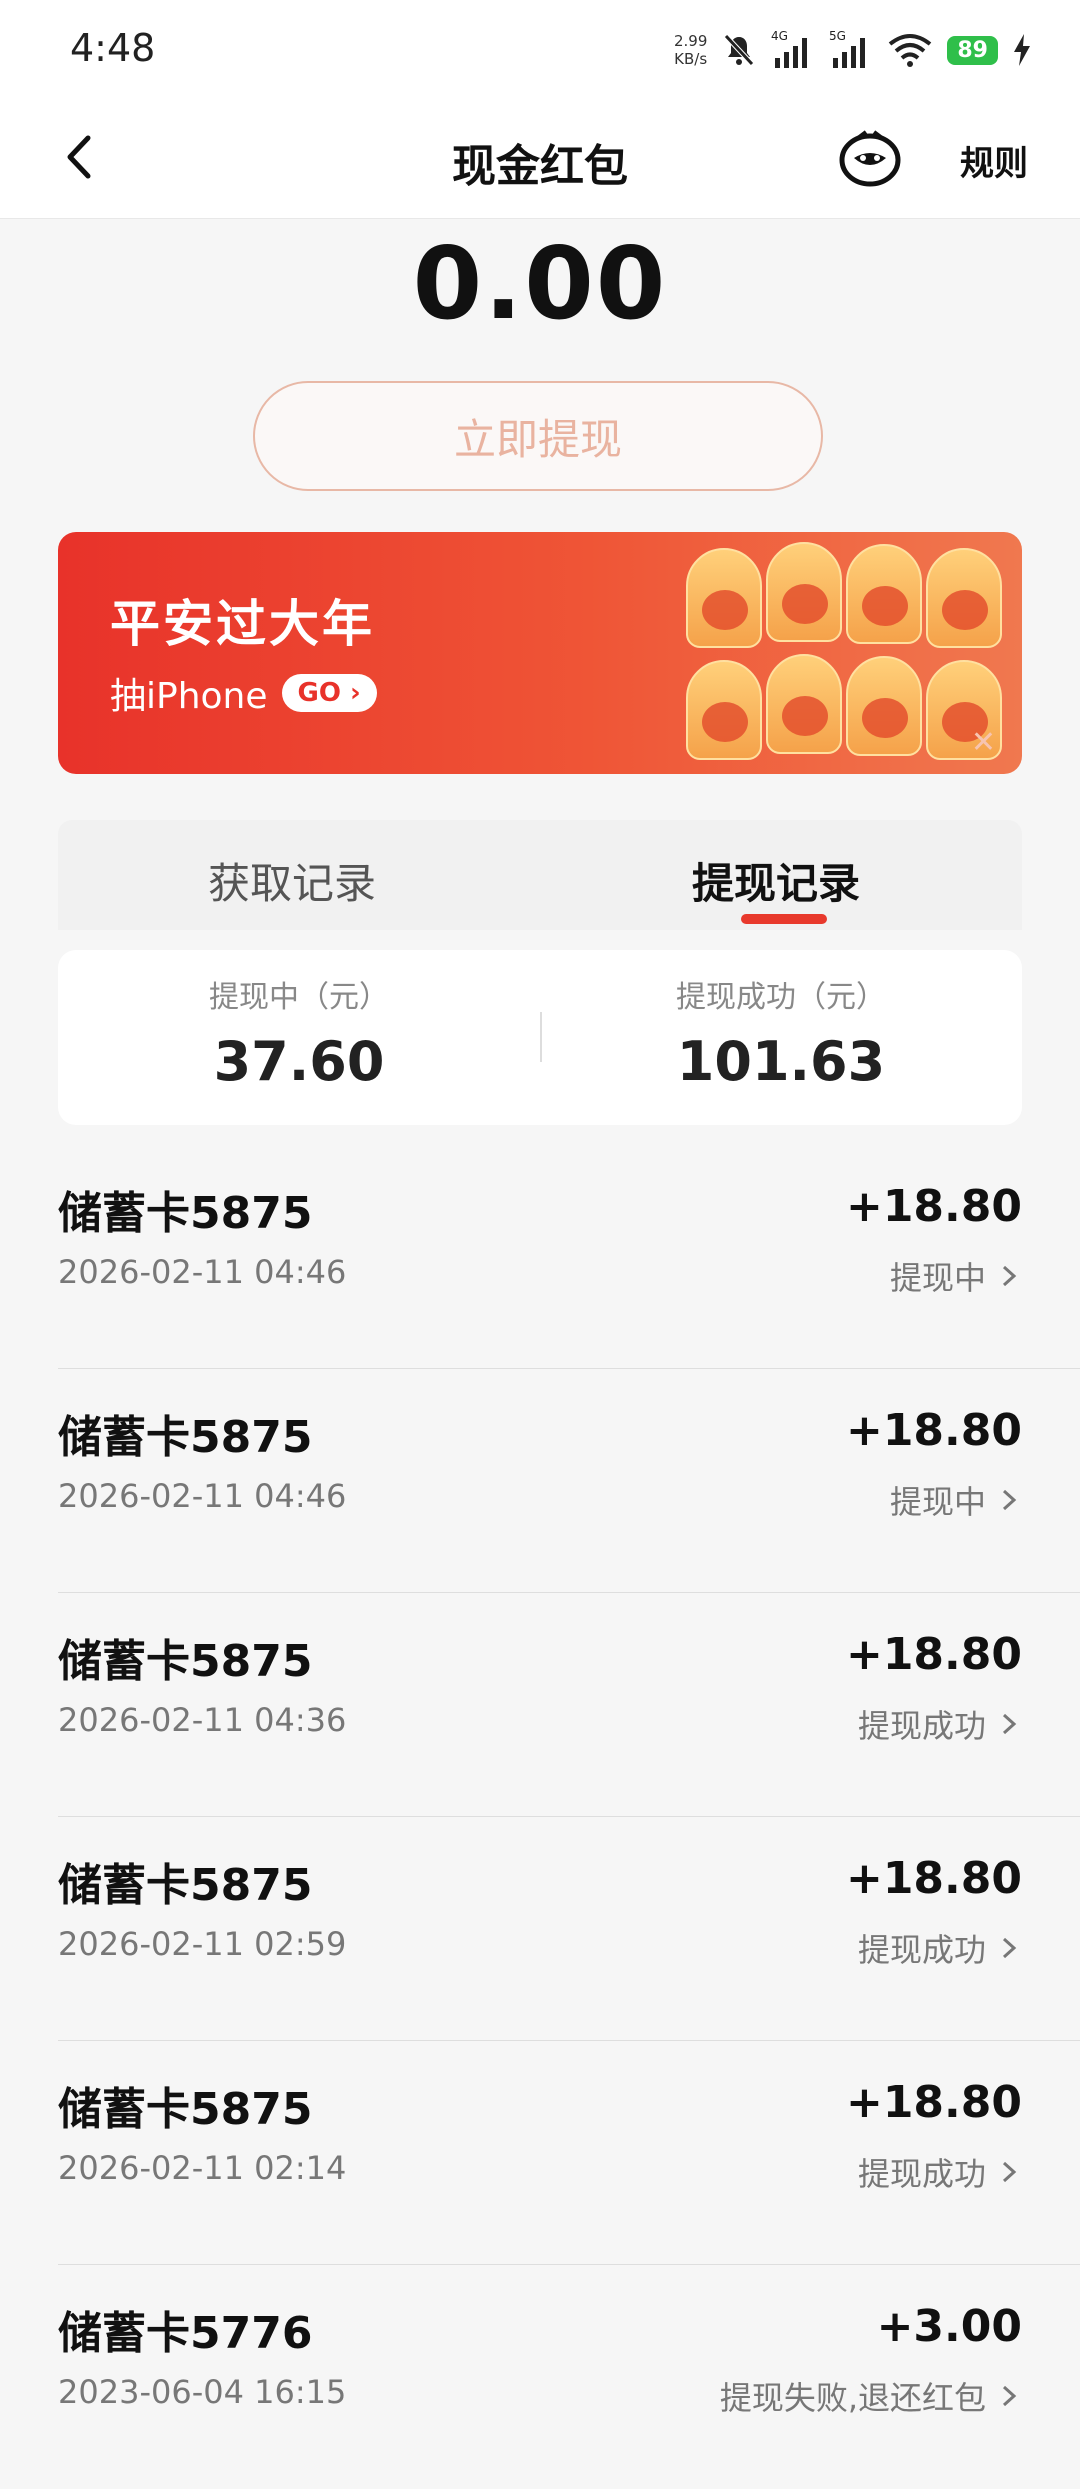 This screenshot has height=2489, width=1080. I want to click on net-speed-value: 2.99, so click(690, 41).